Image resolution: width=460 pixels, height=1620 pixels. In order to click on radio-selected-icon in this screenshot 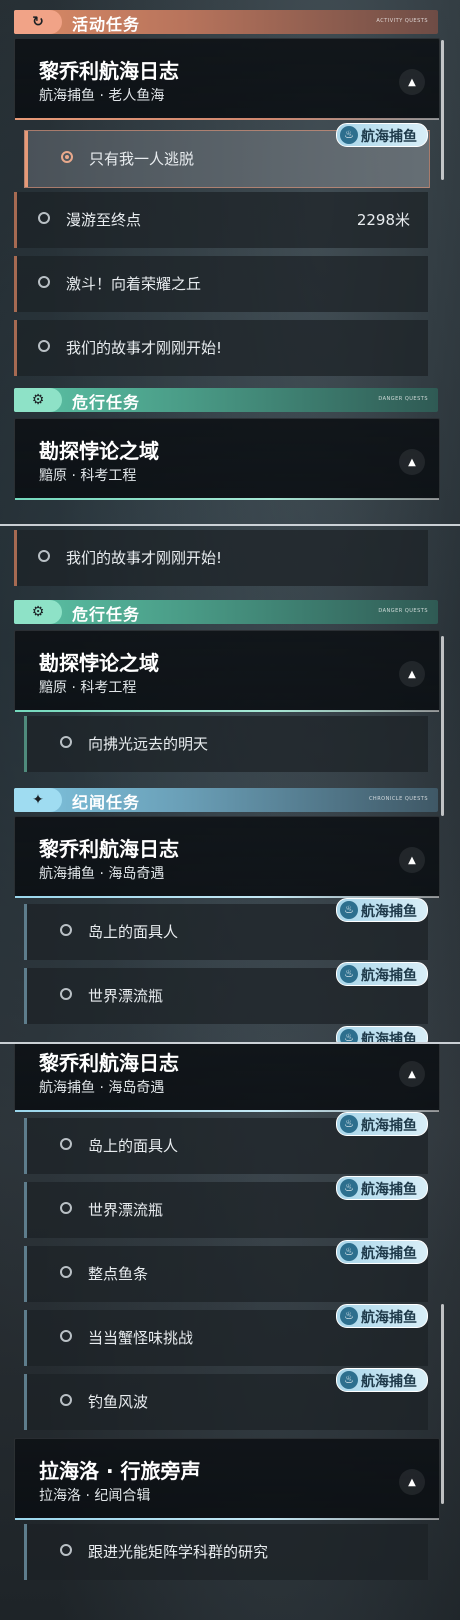, I will do `click(67, 157)`.